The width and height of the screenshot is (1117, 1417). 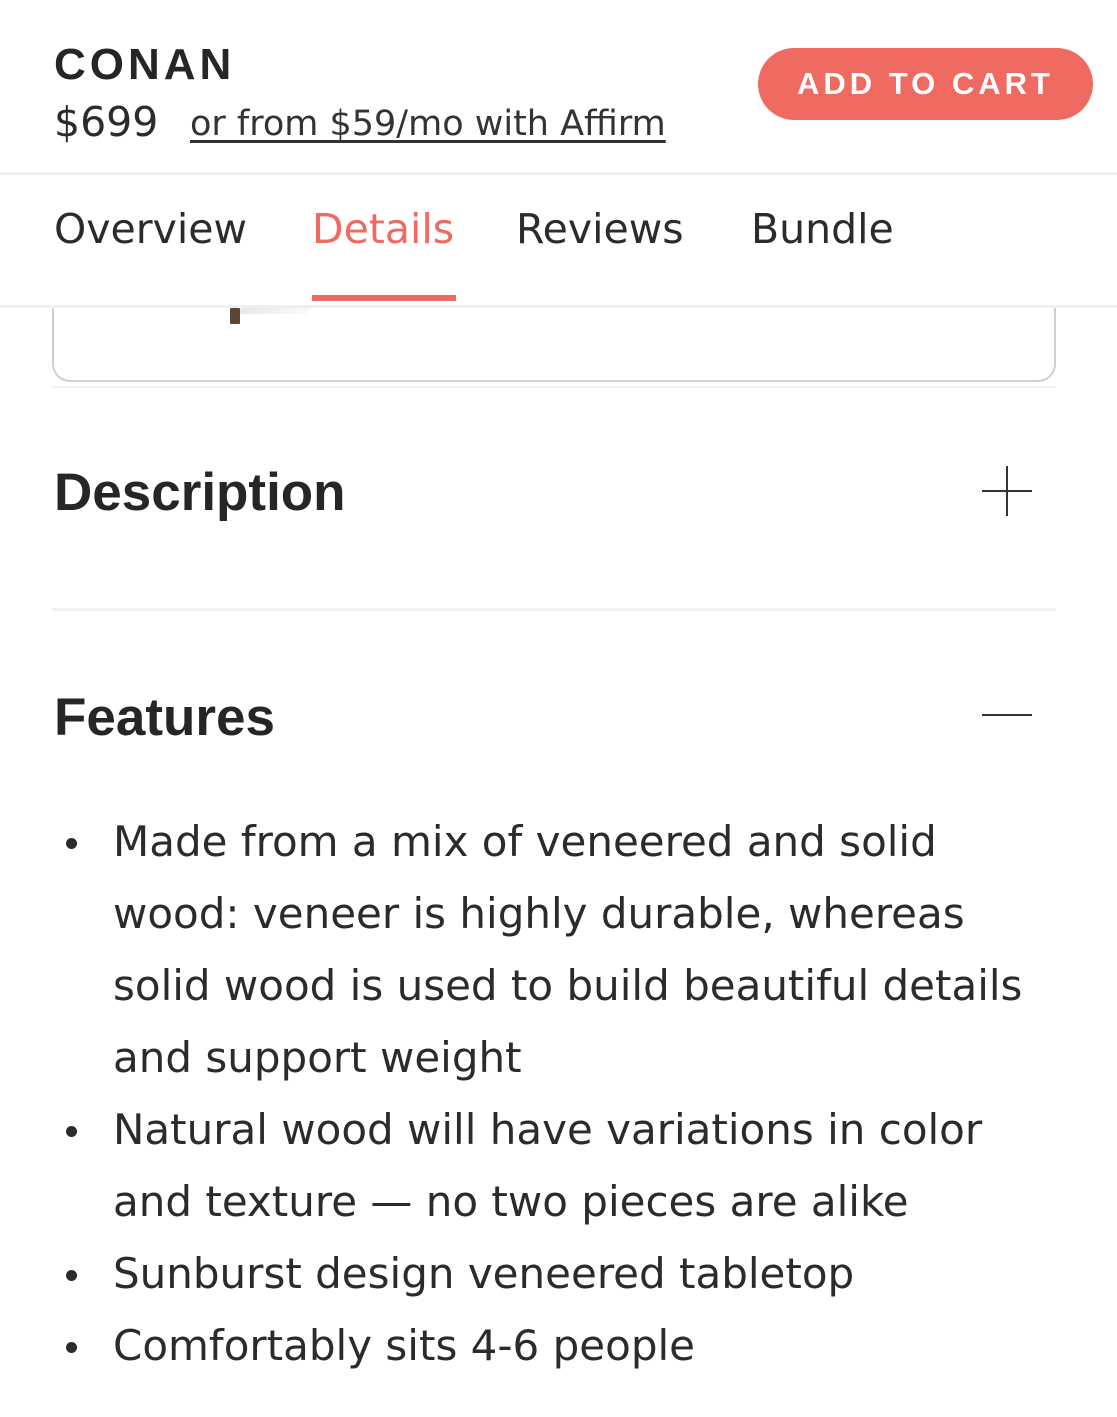 What do you see at coordinates (484, 1273) in the screenshot?
I see `feature-text: Sunburst design veneered tabletop` at bounding box center [484, 1273].